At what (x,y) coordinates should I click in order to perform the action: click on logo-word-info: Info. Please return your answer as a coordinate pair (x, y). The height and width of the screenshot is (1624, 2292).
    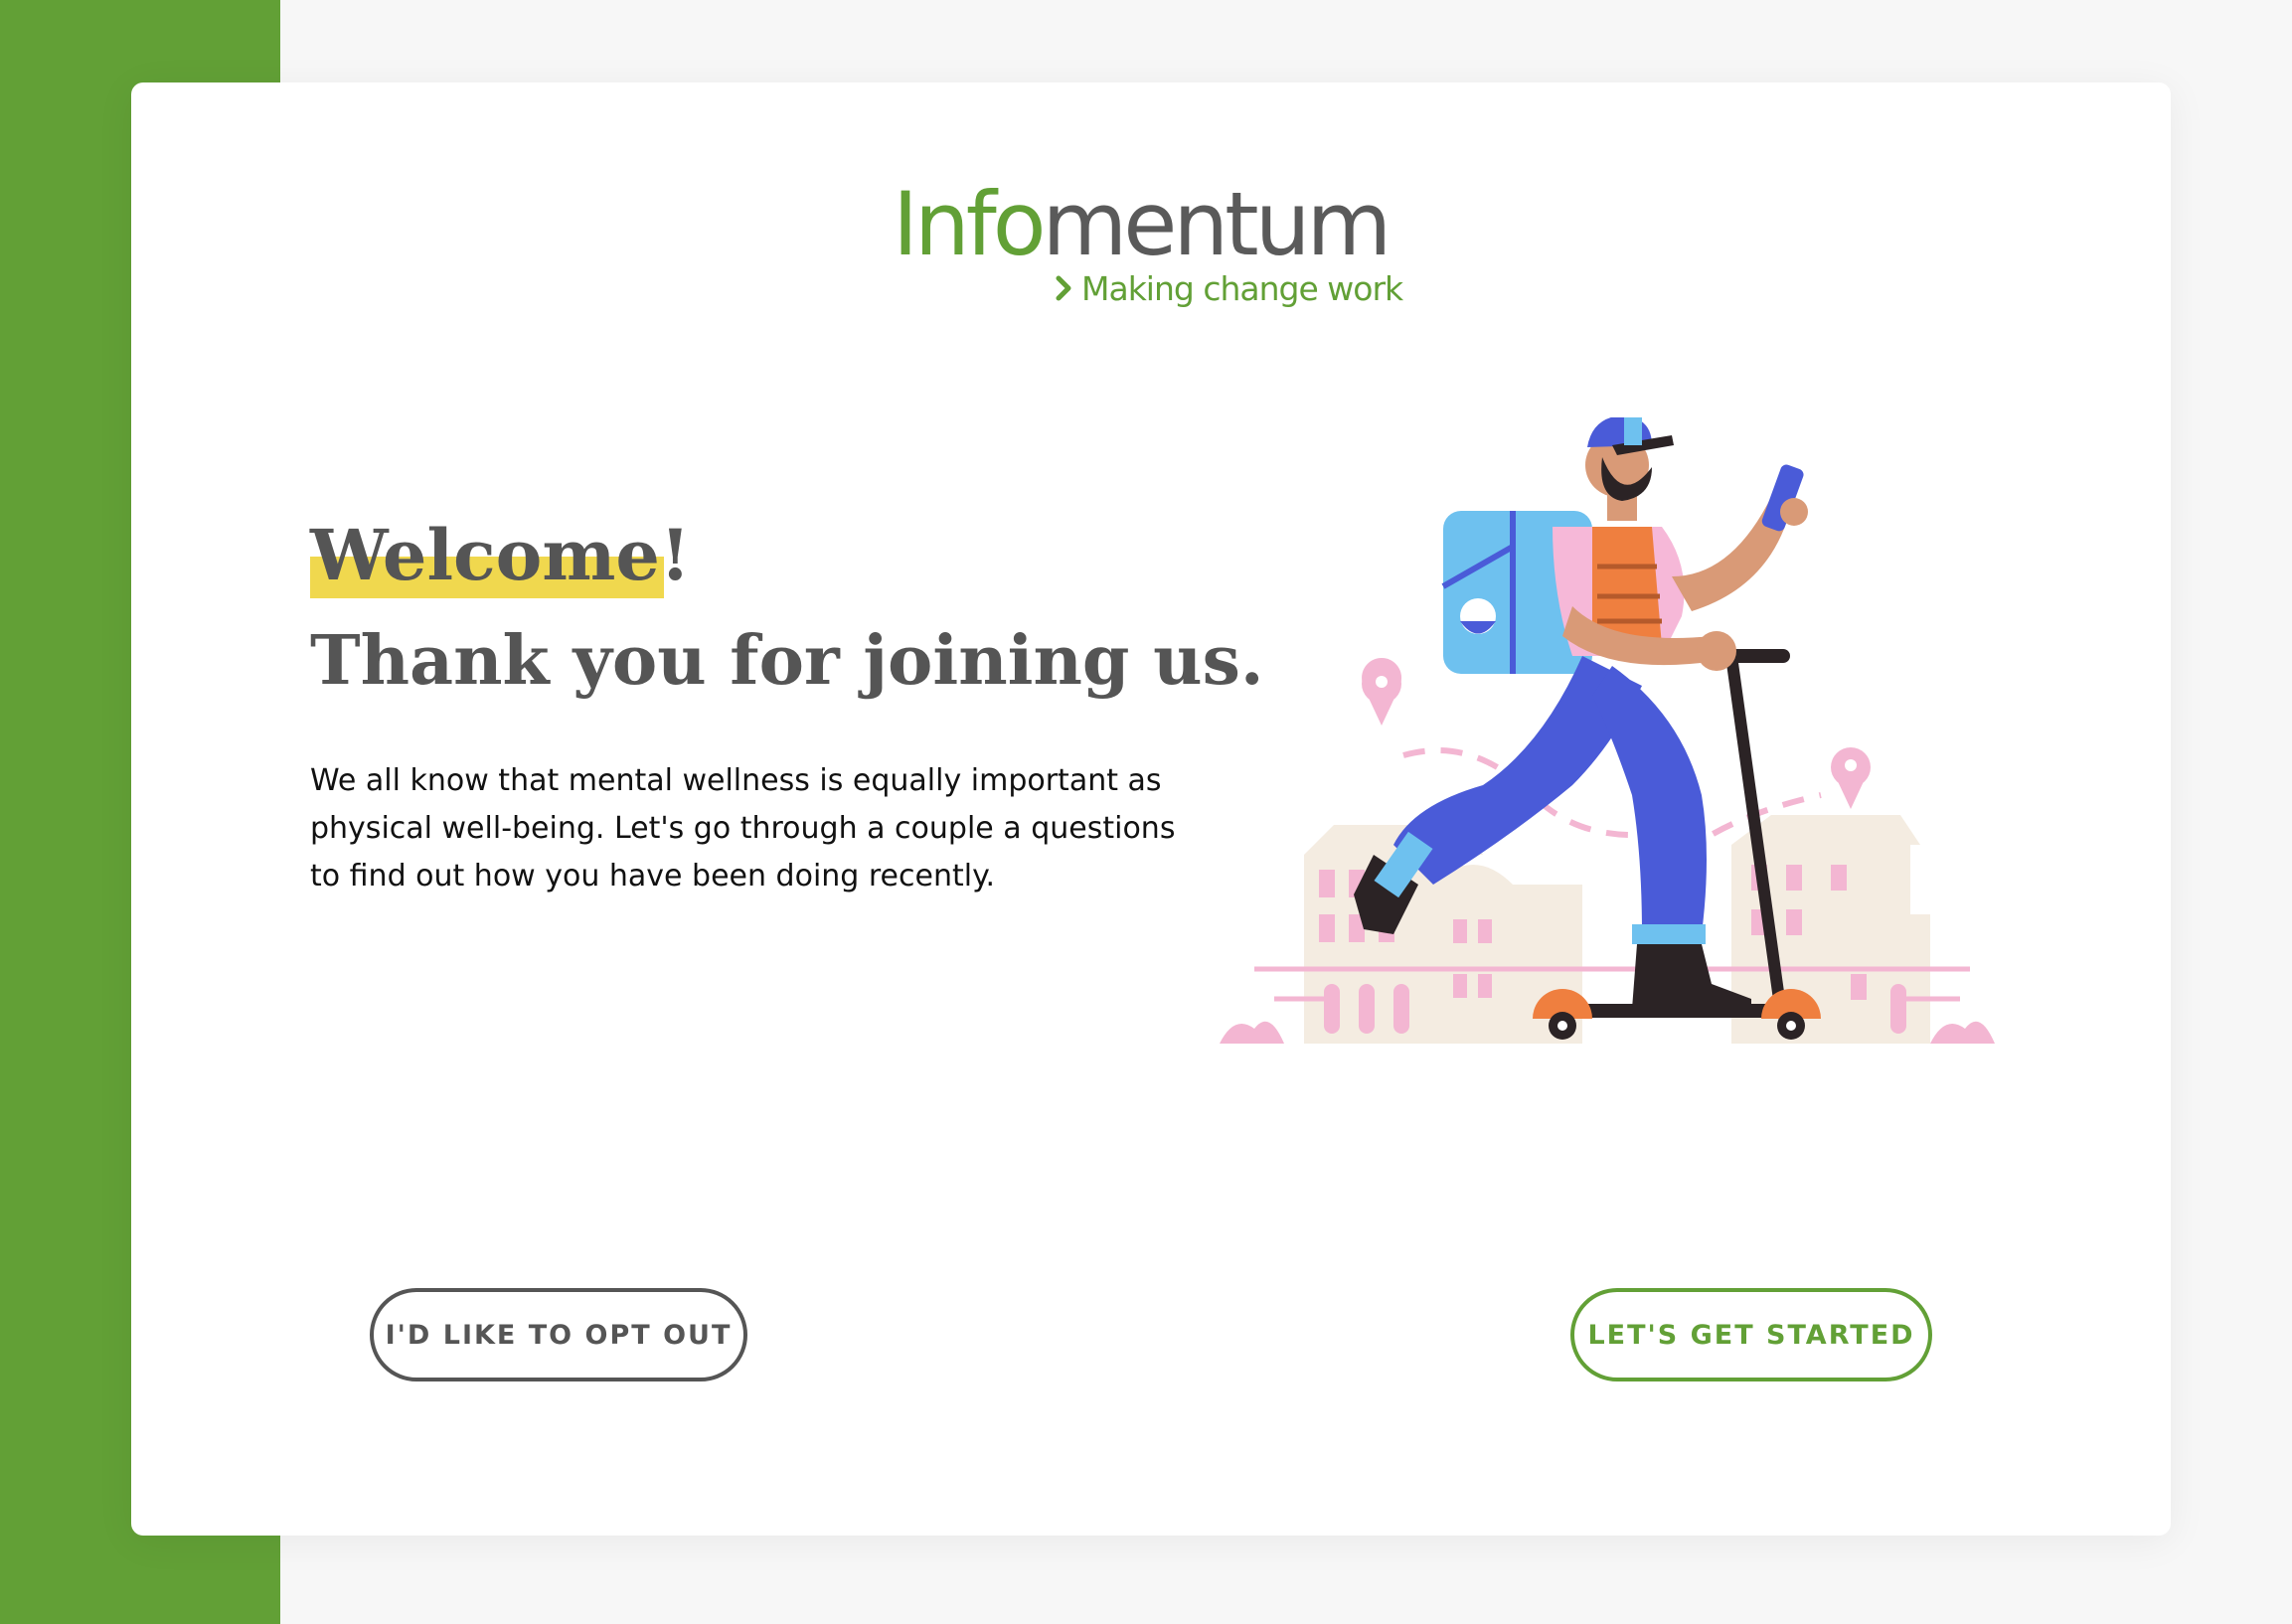
    Looking at the image, I should click on (970, 224).